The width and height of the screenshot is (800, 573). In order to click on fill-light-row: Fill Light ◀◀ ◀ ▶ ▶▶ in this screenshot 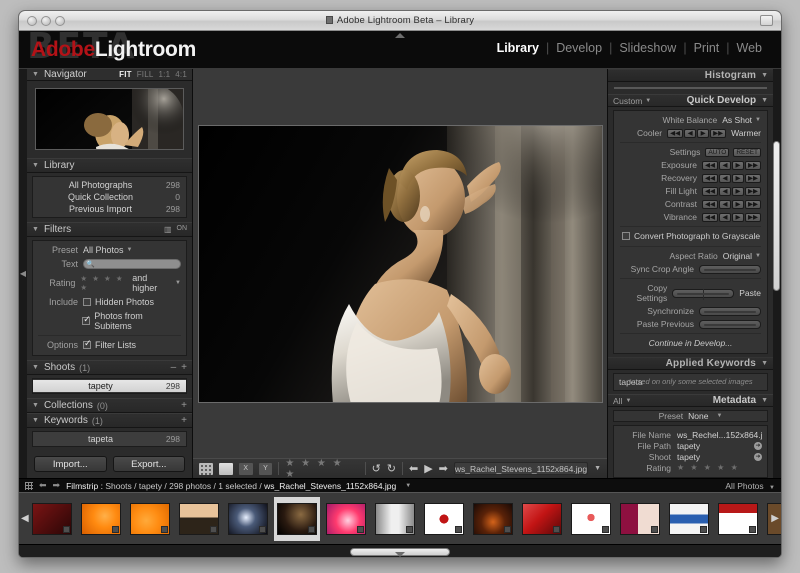, I will do `click(690, 191)`.